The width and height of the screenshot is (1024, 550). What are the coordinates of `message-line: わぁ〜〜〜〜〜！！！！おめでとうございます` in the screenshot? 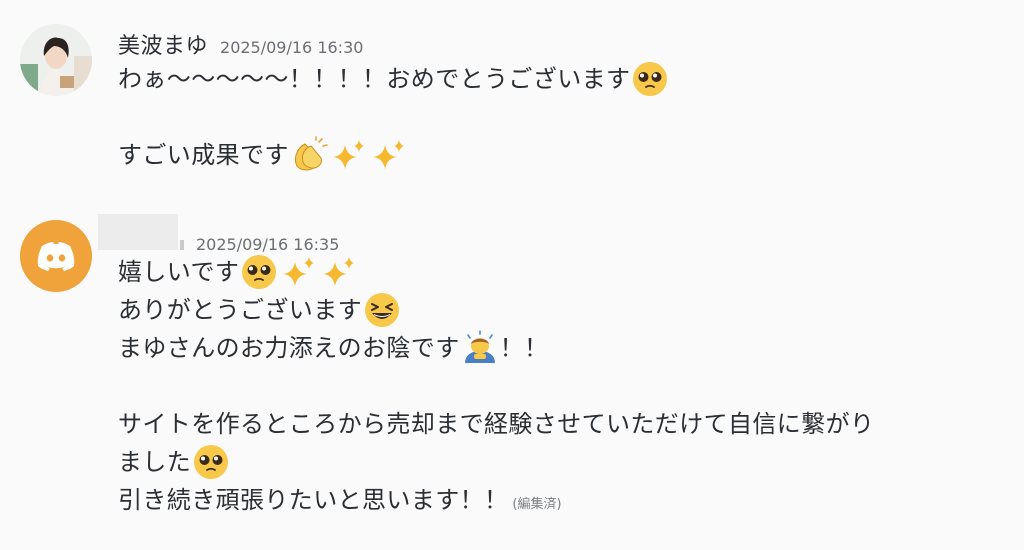 It's located at (561, 79).